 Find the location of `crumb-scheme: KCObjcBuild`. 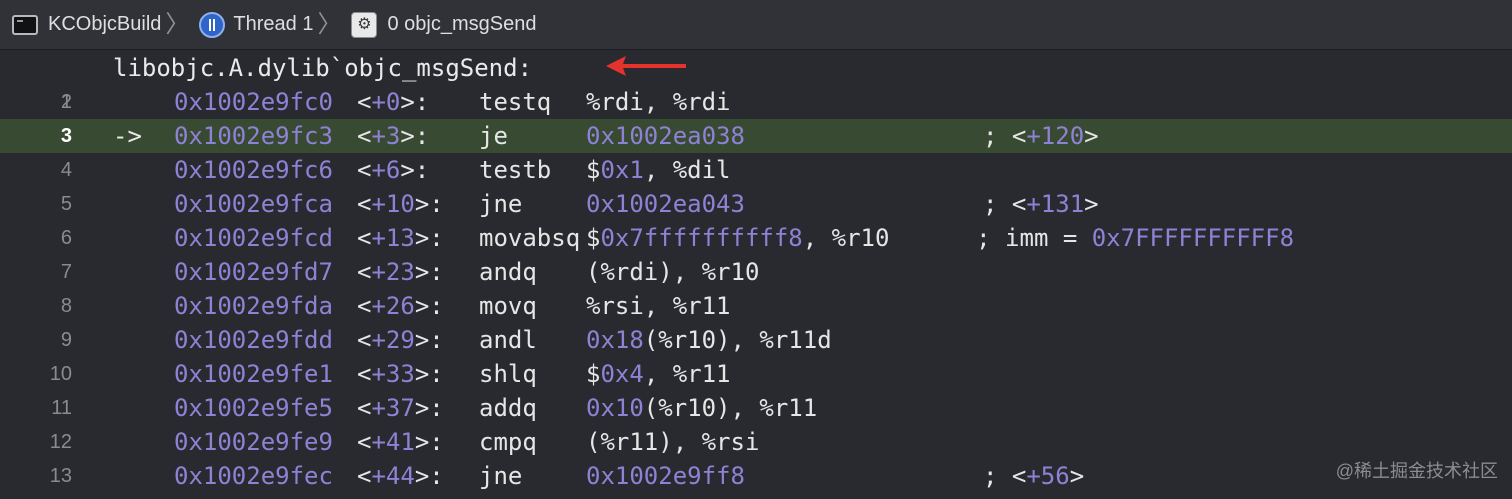

crumb-scheme: KCObjcBuild is located at coordinates (80, 25).